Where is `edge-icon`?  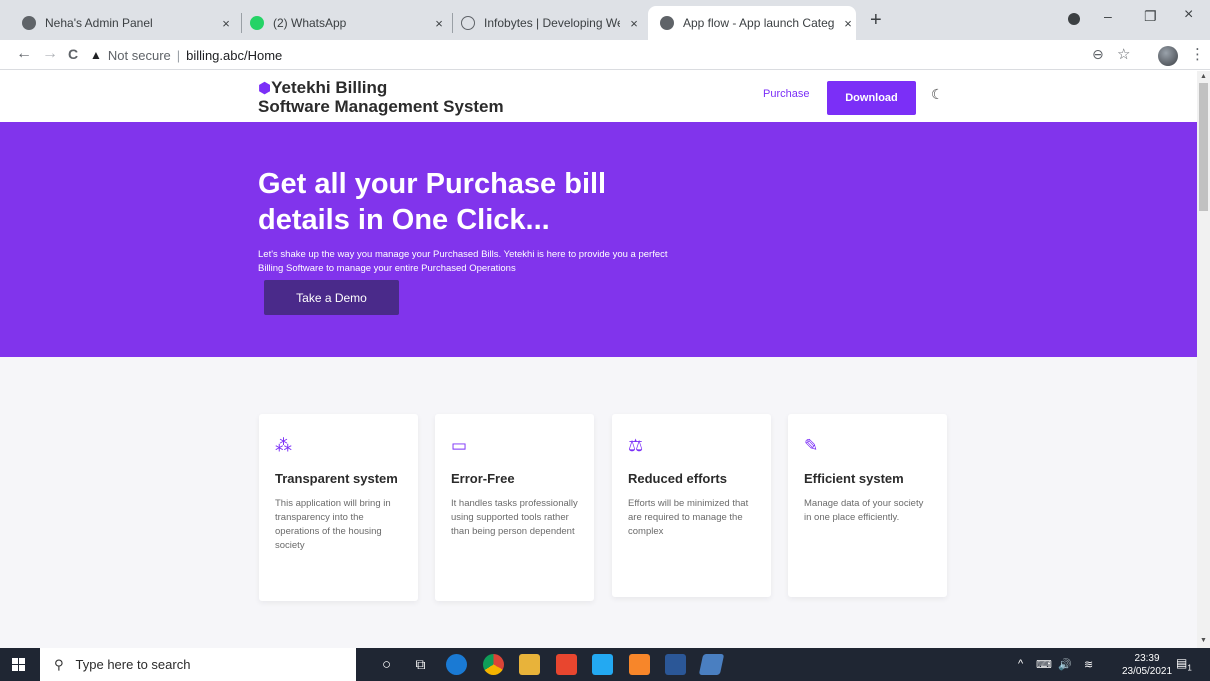 edge-icon is located at coordinates (456, 664).